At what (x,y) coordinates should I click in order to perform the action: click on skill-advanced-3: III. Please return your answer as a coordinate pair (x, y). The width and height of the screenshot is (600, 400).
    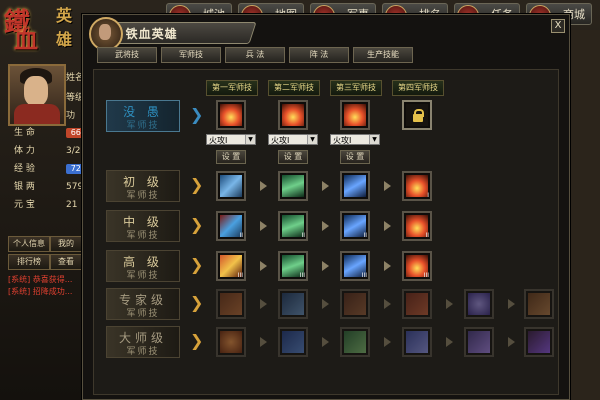
    Looking at the image, I should click on (355, 266).